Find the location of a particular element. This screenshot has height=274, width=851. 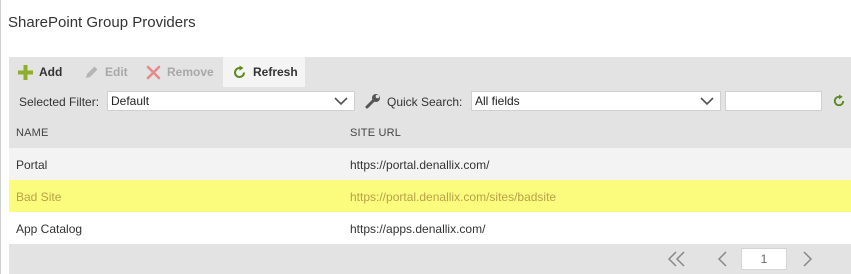

remove-button: Remove is located at coordinates (180, 72).